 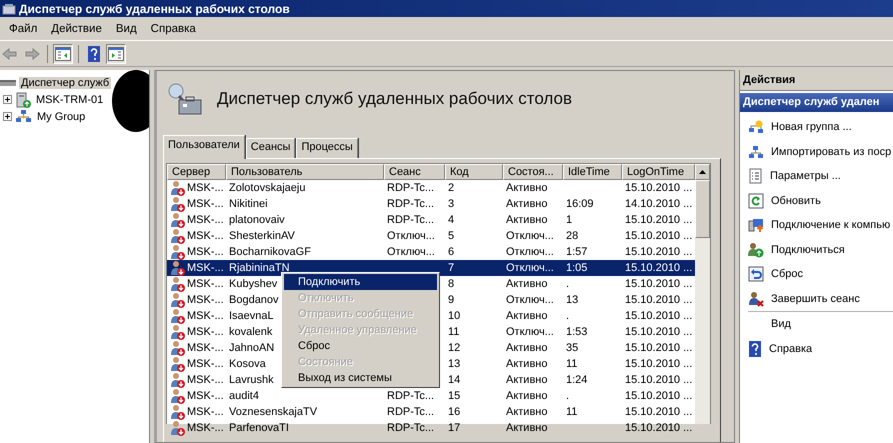 I want to click on action-link: Подключение к компью, so click(x=830, y=225).